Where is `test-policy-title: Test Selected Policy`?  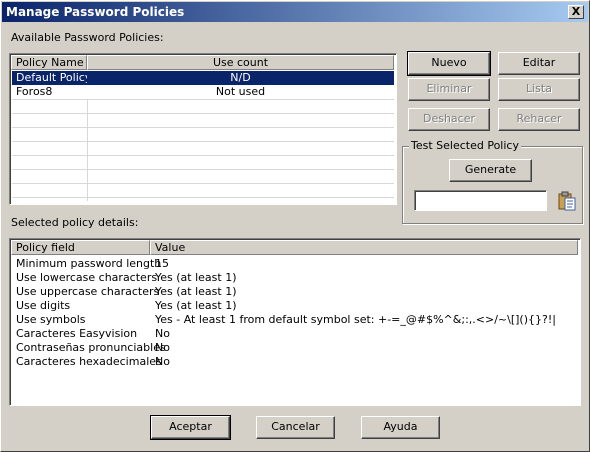
test-policy-title: Test Selected Policy is located at coordinates (465, 145).